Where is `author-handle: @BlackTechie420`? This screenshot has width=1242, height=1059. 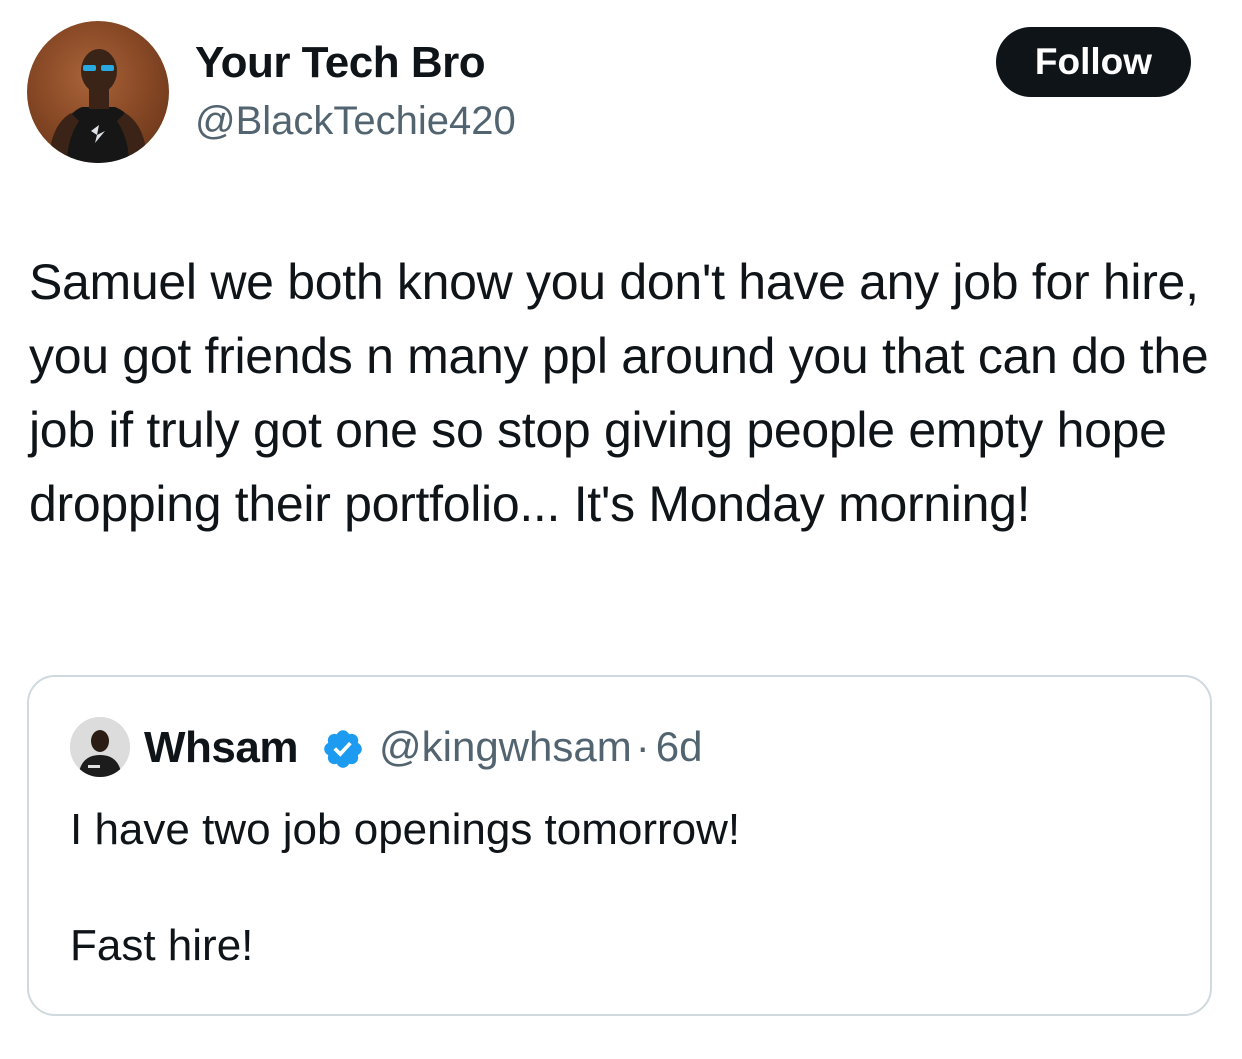
author-handle: @BlackTechie420 is located at coordinates (355, 121).